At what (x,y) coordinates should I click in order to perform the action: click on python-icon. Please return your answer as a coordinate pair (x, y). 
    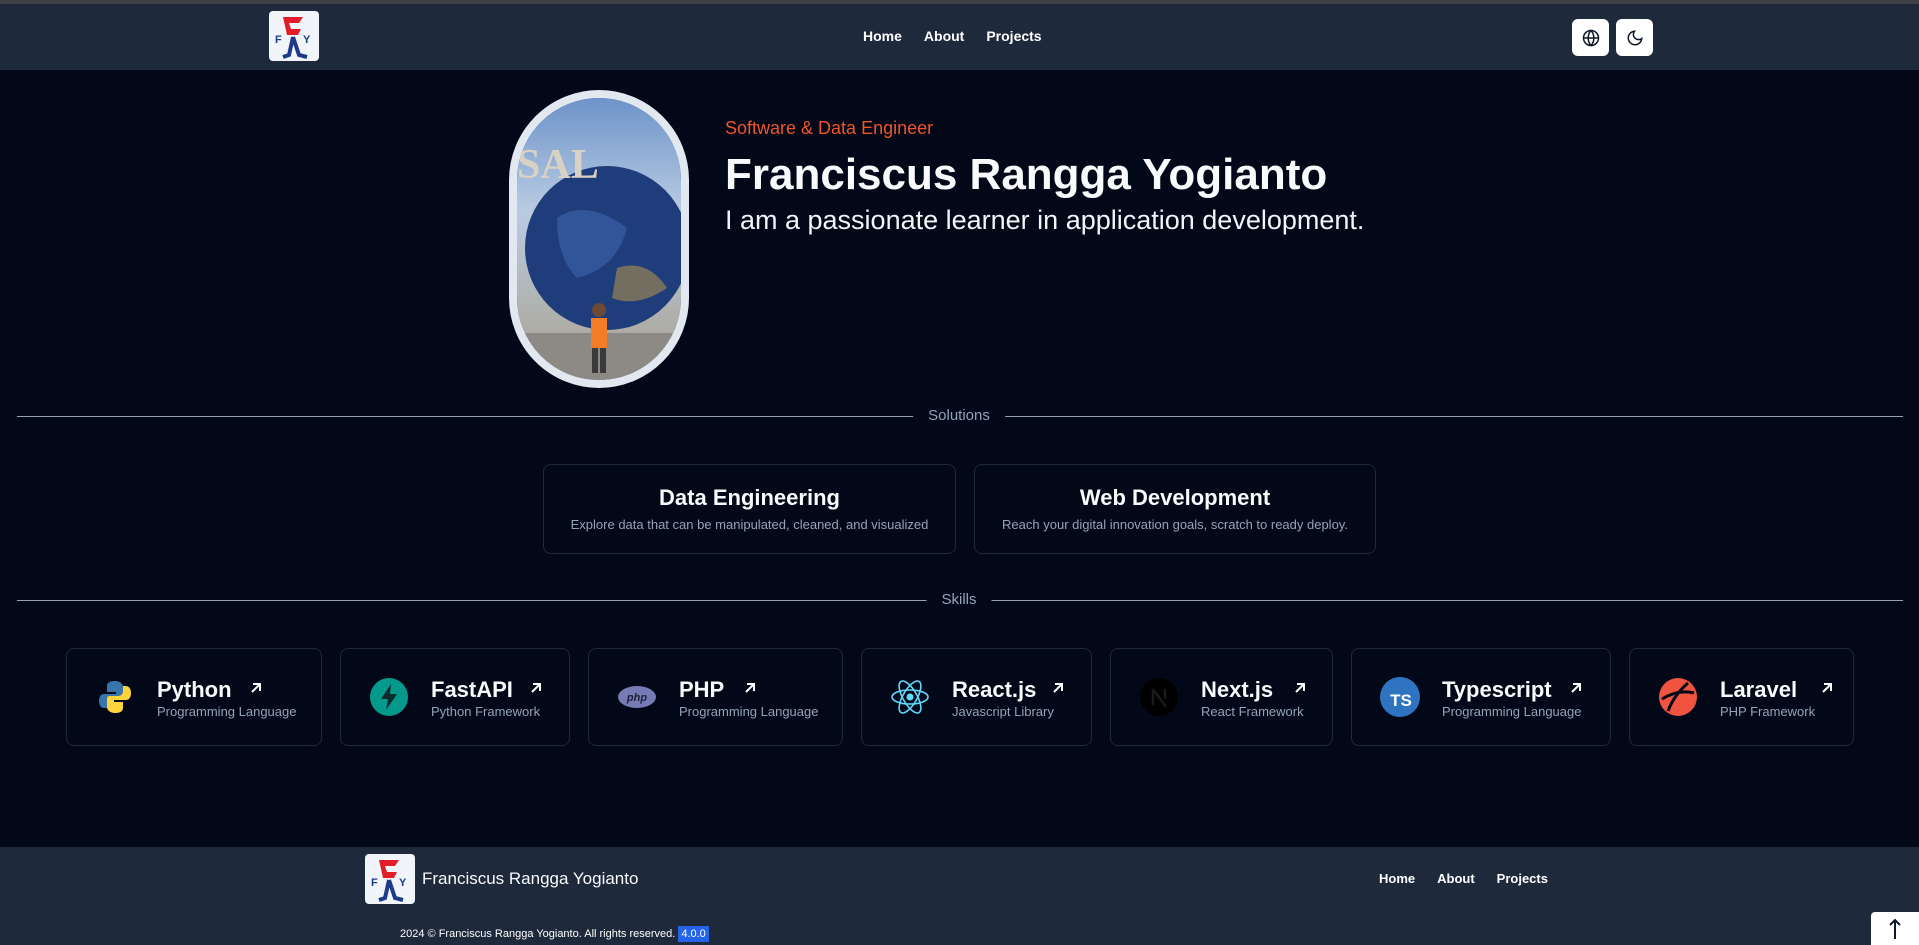
    Looking at the image, I should click on (115, 697).